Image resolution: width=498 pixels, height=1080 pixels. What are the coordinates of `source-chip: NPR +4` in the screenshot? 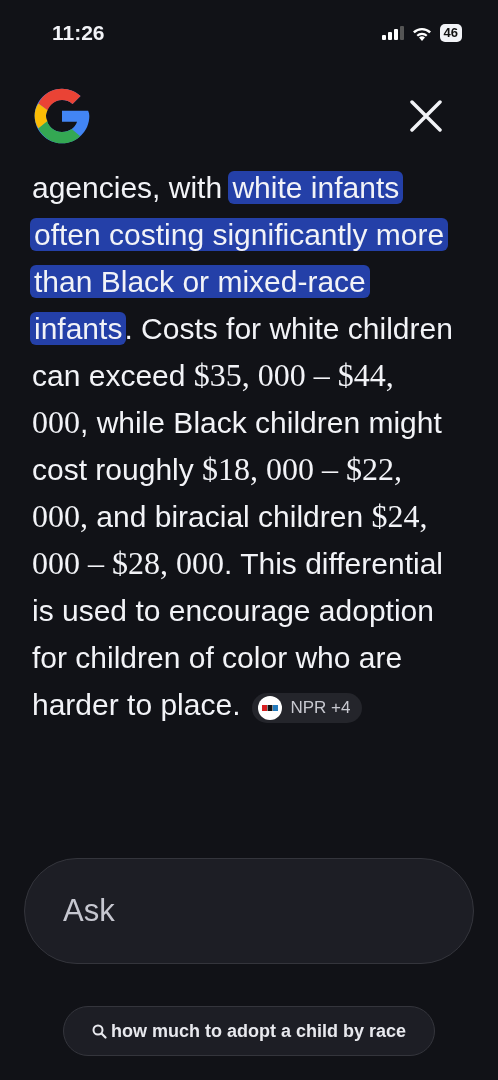 It's located at (307, 707).